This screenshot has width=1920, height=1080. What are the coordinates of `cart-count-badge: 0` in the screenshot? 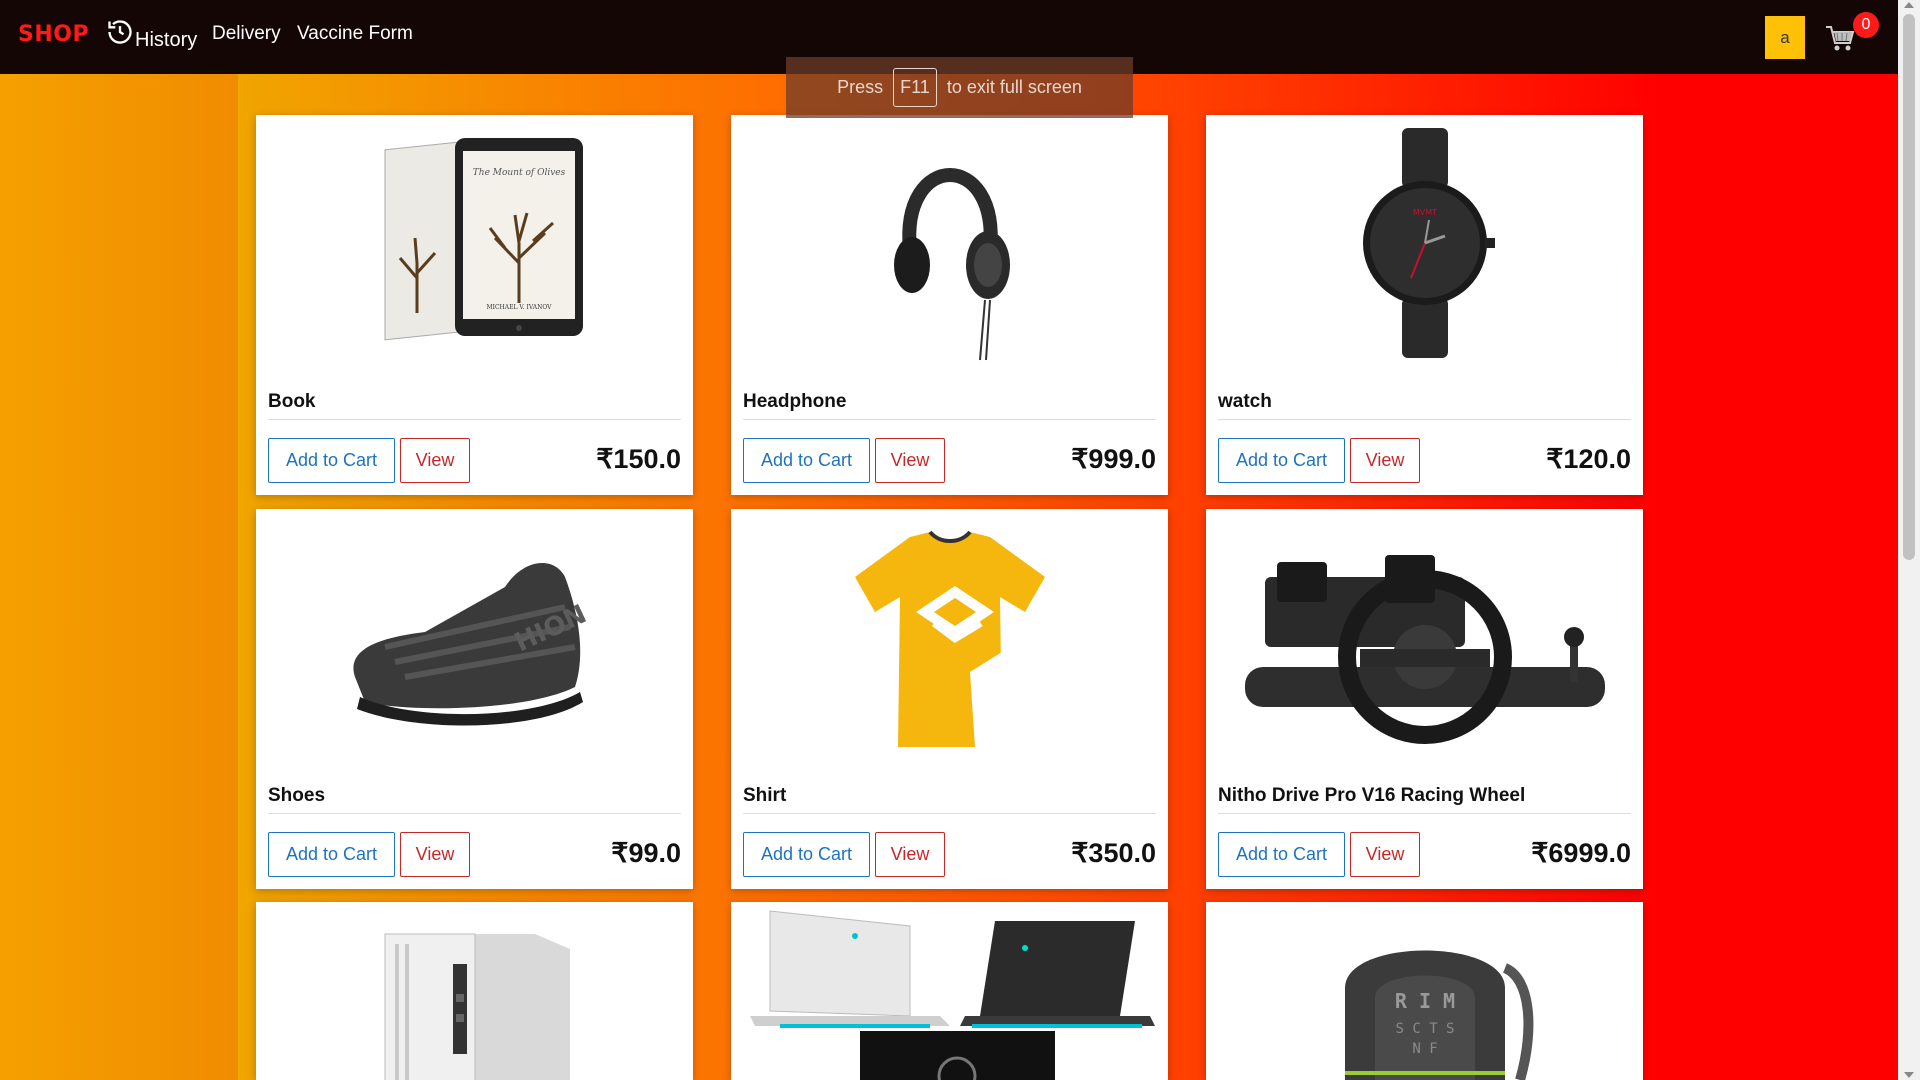 It's located at (1866, 25).